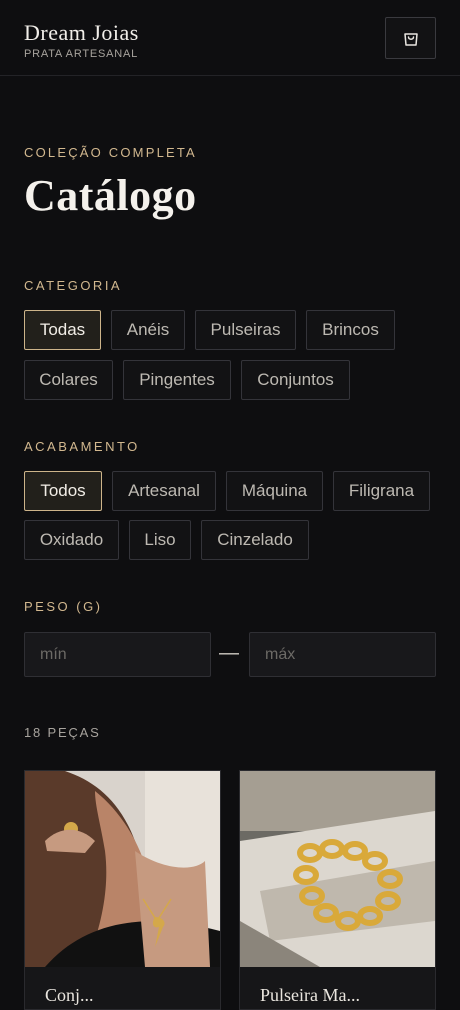  I want to click on chip-category-pulseiras: Pulseiras, so click(245, 330).